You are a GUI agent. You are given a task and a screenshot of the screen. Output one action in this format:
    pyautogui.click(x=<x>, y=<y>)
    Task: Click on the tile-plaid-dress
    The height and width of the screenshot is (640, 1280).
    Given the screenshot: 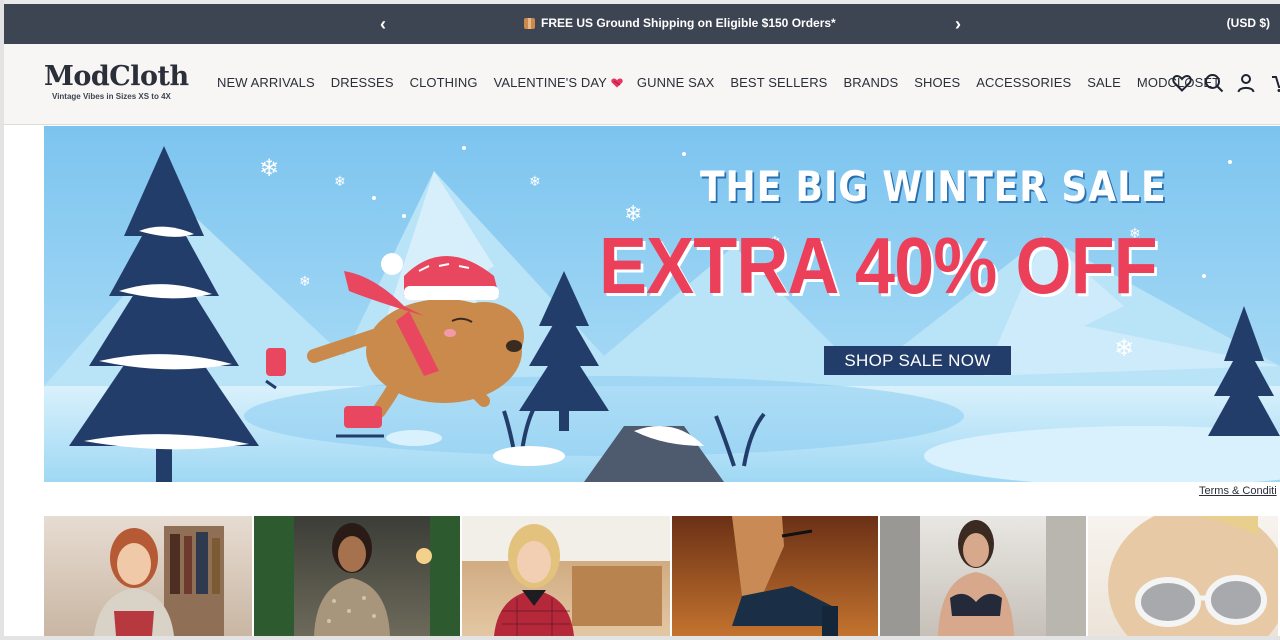 What is the action you would take?
    pyautogui.click(x=566, y=576)
    